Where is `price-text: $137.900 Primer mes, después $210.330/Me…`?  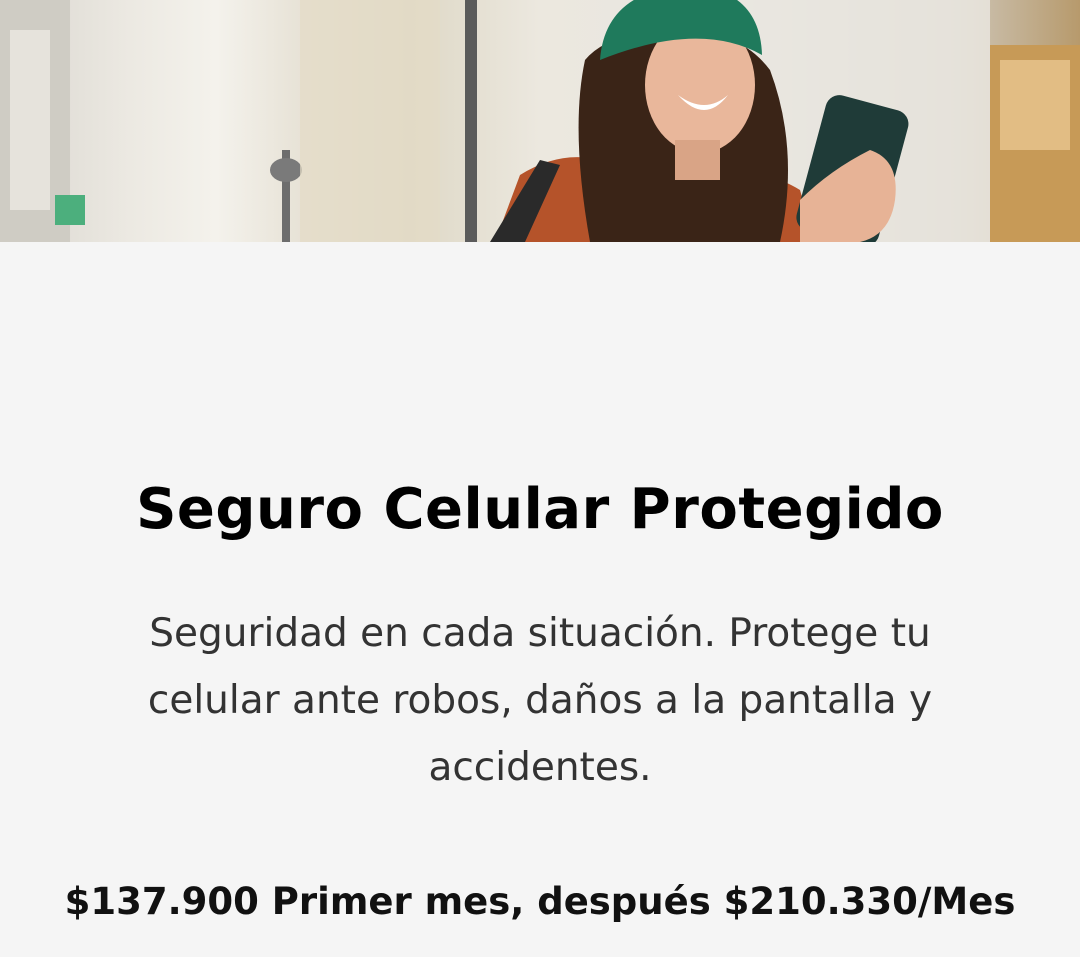
price-text: $137.900 Primer mes, después $210.330/Me… is located at coordinates (540, 901).